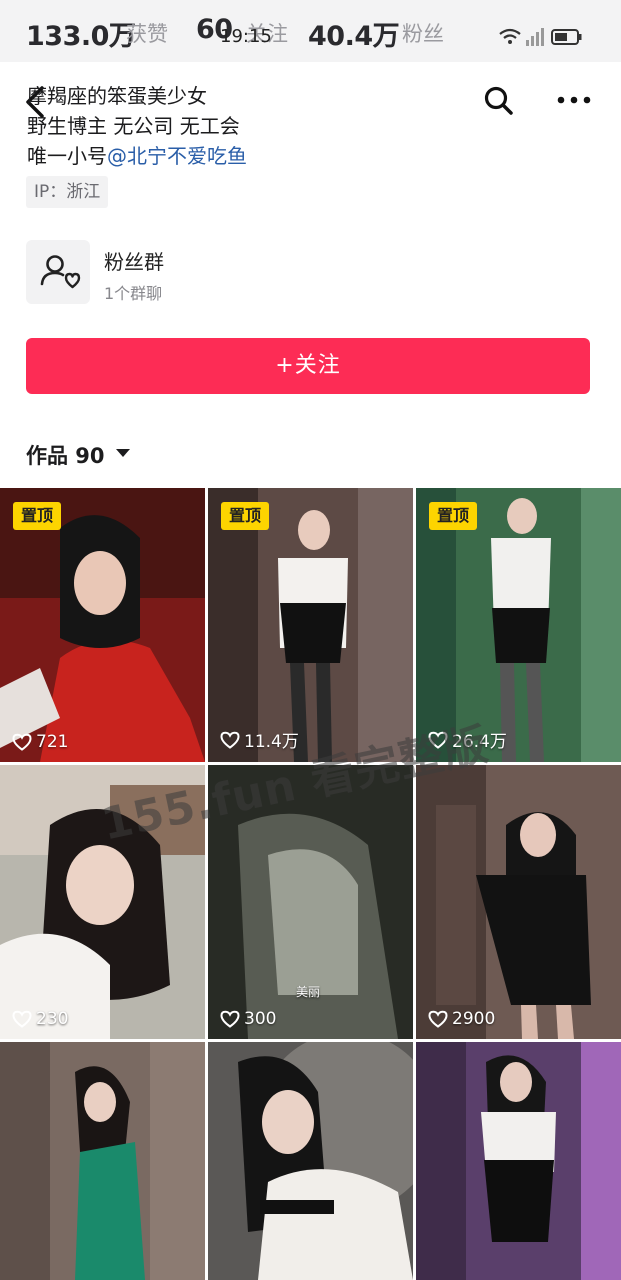 Image resolution: width=621 pixels, height=1280 pixels. I want to click on bio-line-1: 摩羯座的笨蛋美少女, so click(117, 96).